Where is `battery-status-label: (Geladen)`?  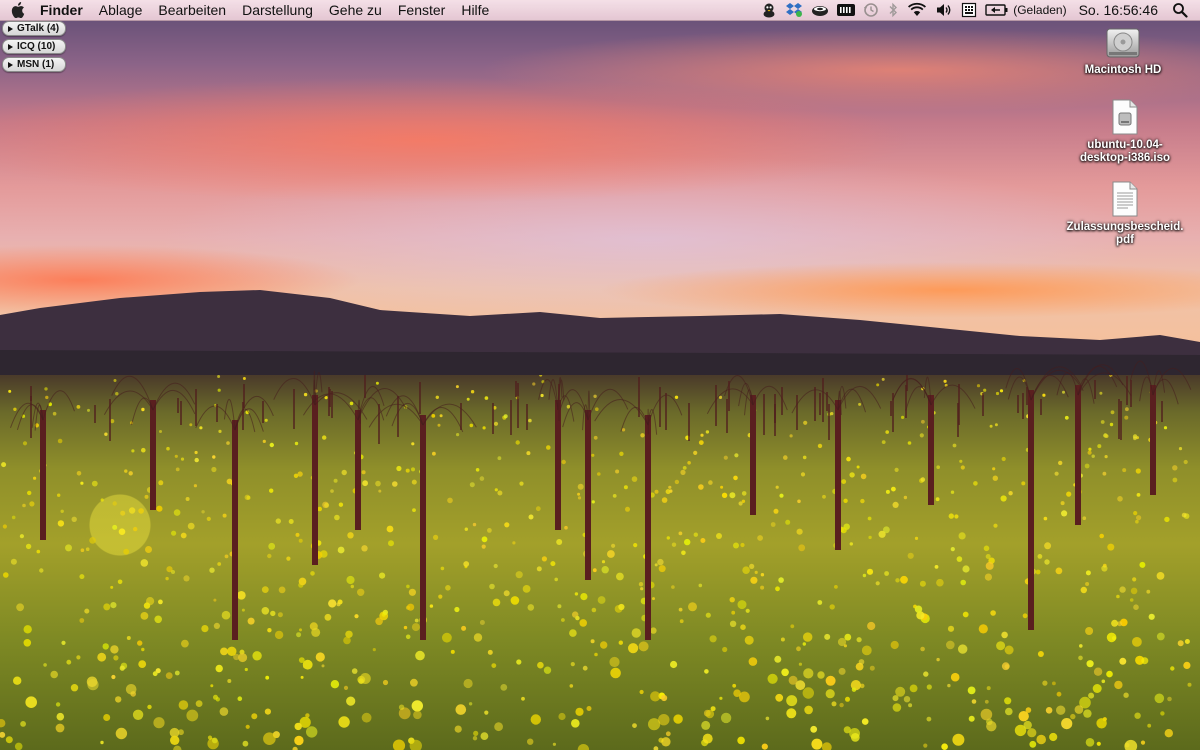 battery-status-label: (Geladen) is located at coordinates (1043, 10).